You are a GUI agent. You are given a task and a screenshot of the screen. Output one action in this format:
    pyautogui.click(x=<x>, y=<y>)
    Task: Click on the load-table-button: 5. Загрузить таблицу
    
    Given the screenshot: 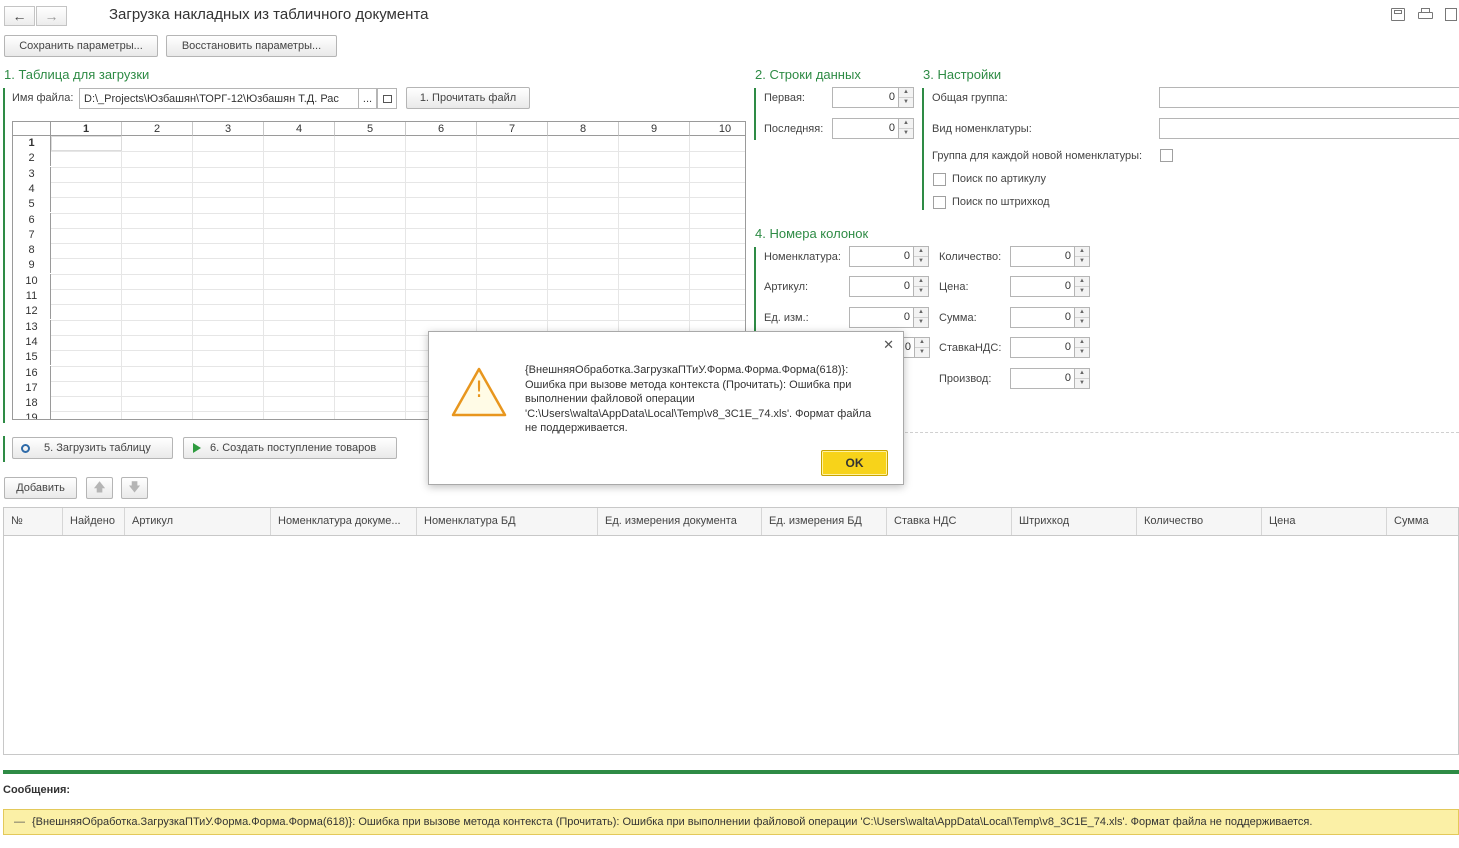 What is the action you would take?
    pyautogui.click(x=92, y=448)
    